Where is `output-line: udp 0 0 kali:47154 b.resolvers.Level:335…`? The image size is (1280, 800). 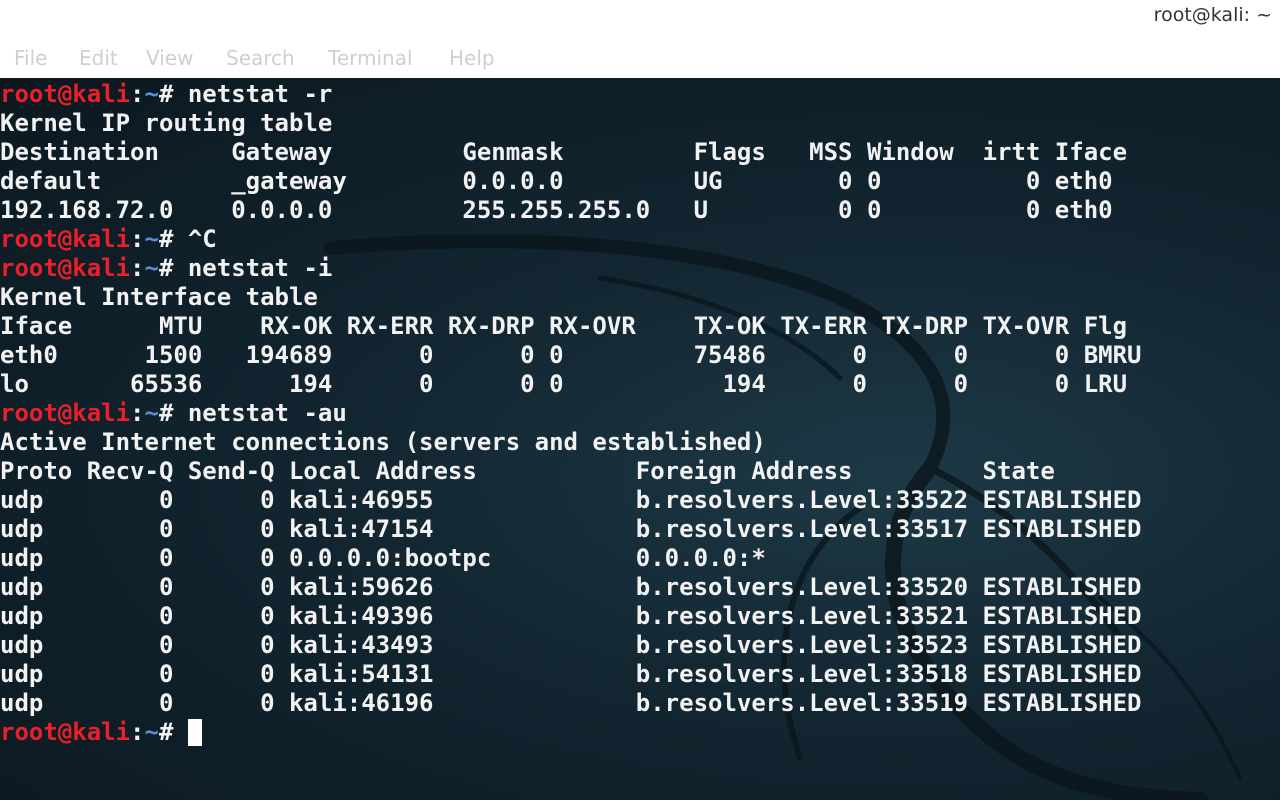
output-line: udp 0 0 kali:47154 b.resolvers.Level:335… is located at coordinates (571, 529).